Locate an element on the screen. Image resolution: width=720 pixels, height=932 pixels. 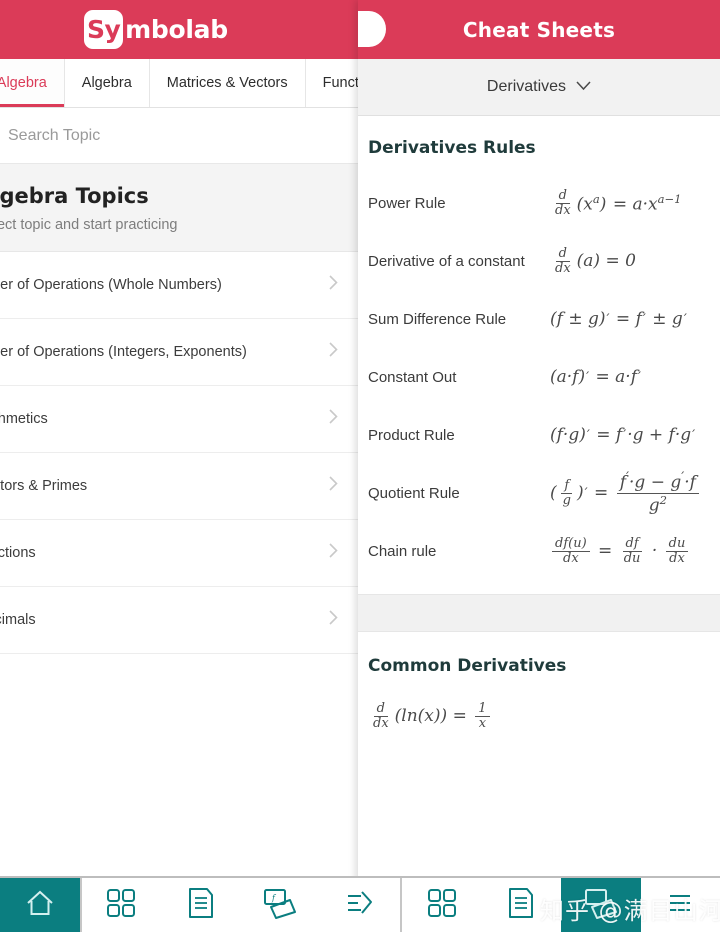
home-icon is located at coordinates (40, 905).